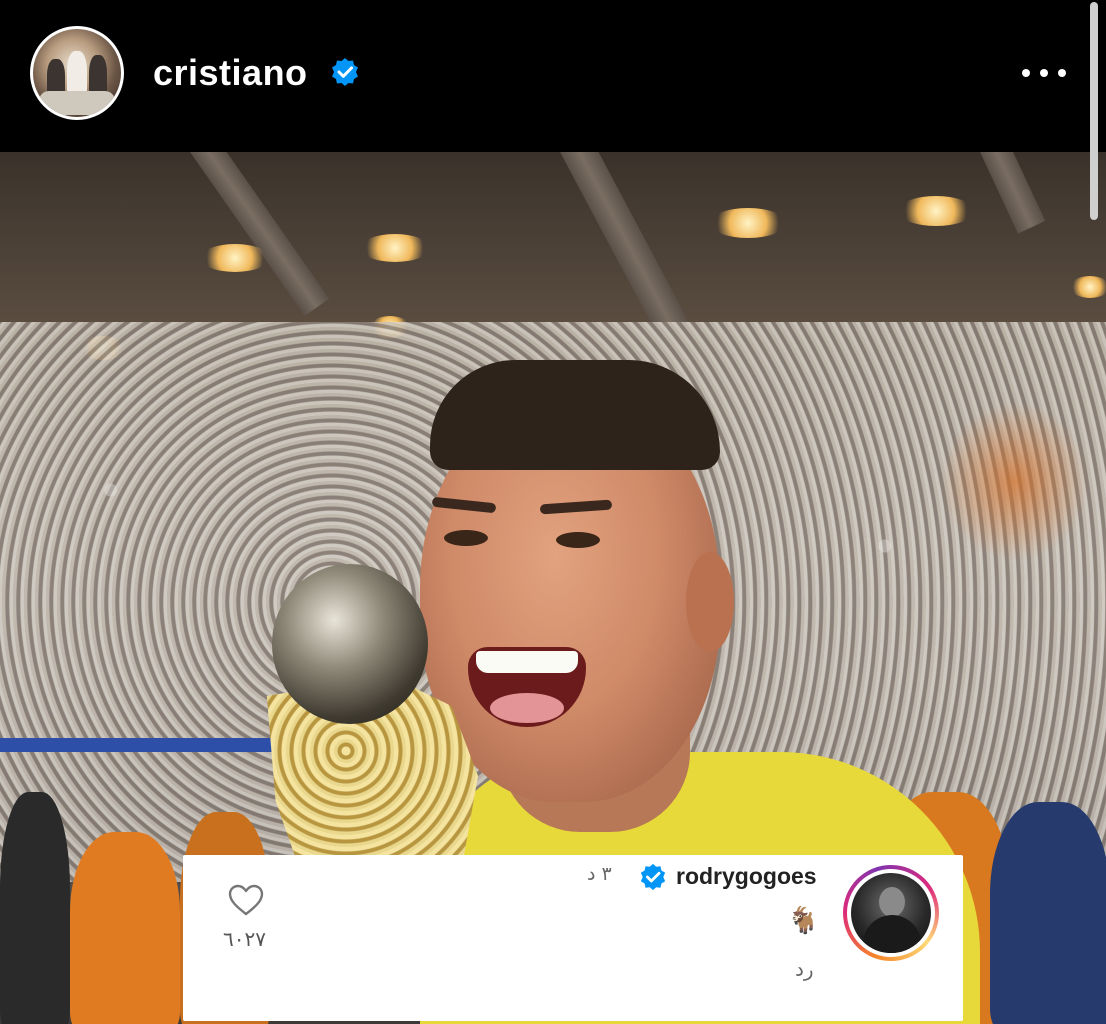 This screenshot has height=1024, width=1106. I want to click on comment-text: 🐐, so click(803, 920).